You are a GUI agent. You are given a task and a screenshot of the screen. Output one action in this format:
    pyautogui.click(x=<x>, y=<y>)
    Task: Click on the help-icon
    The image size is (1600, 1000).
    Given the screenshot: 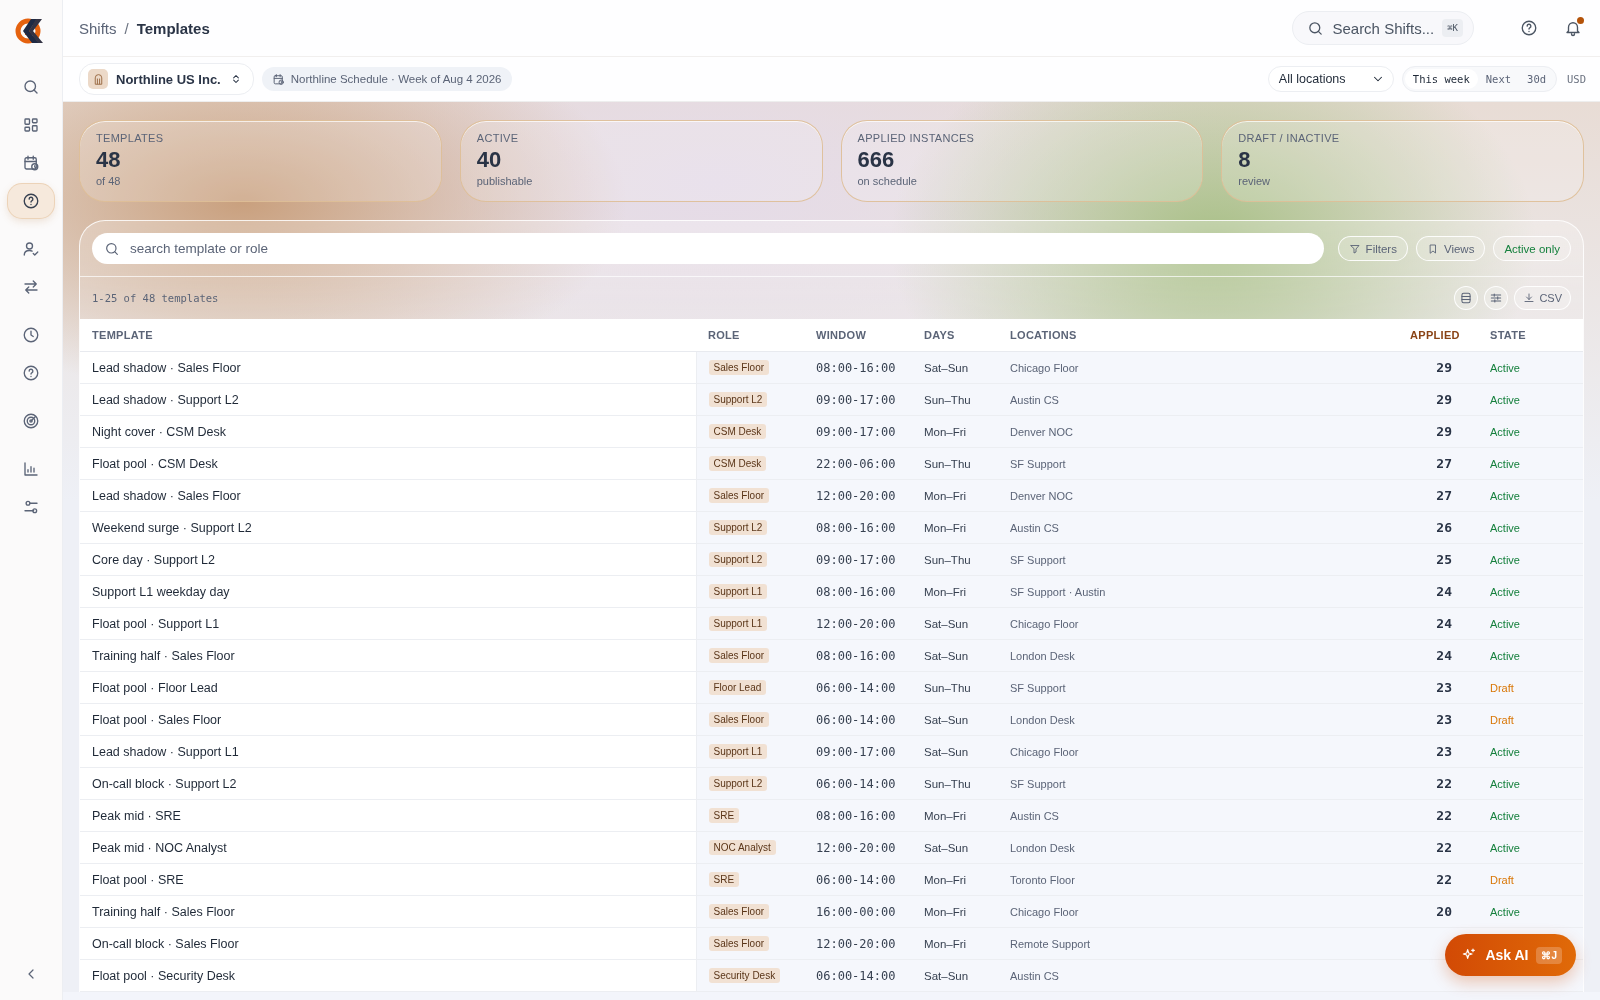 What is the action you would take?
    pyautogui.click(x=31, y=201)
    